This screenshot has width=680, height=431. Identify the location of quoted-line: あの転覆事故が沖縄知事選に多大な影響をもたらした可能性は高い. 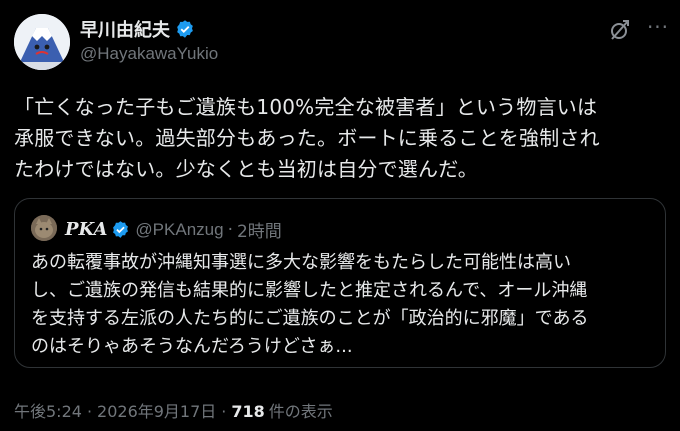
(301, 262).